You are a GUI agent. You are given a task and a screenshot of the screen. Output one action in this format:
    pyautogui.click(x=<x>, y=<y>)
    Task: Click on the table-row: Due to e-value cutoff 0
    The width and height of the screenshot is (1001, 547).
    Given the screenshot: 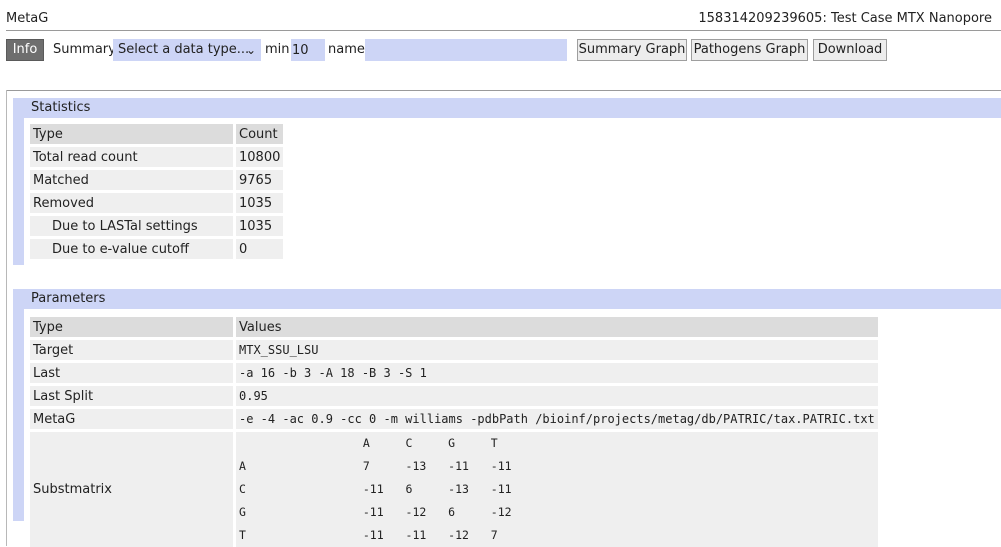 What is the action you would take?
    pyautogui.click(x=157, y=250)
    